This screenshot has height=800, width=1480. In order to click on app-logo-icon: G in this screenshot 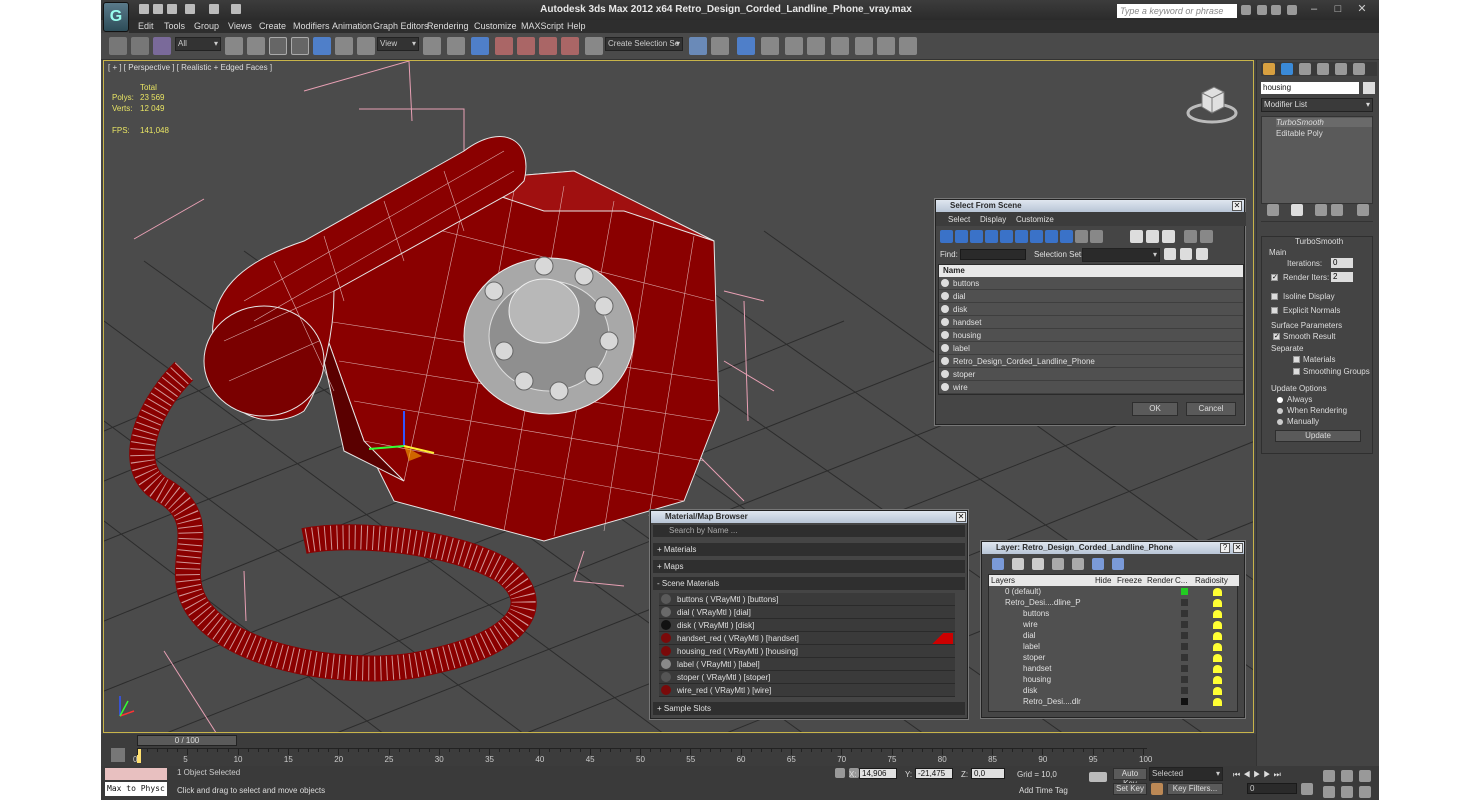, I will do `click(116, 17)`.